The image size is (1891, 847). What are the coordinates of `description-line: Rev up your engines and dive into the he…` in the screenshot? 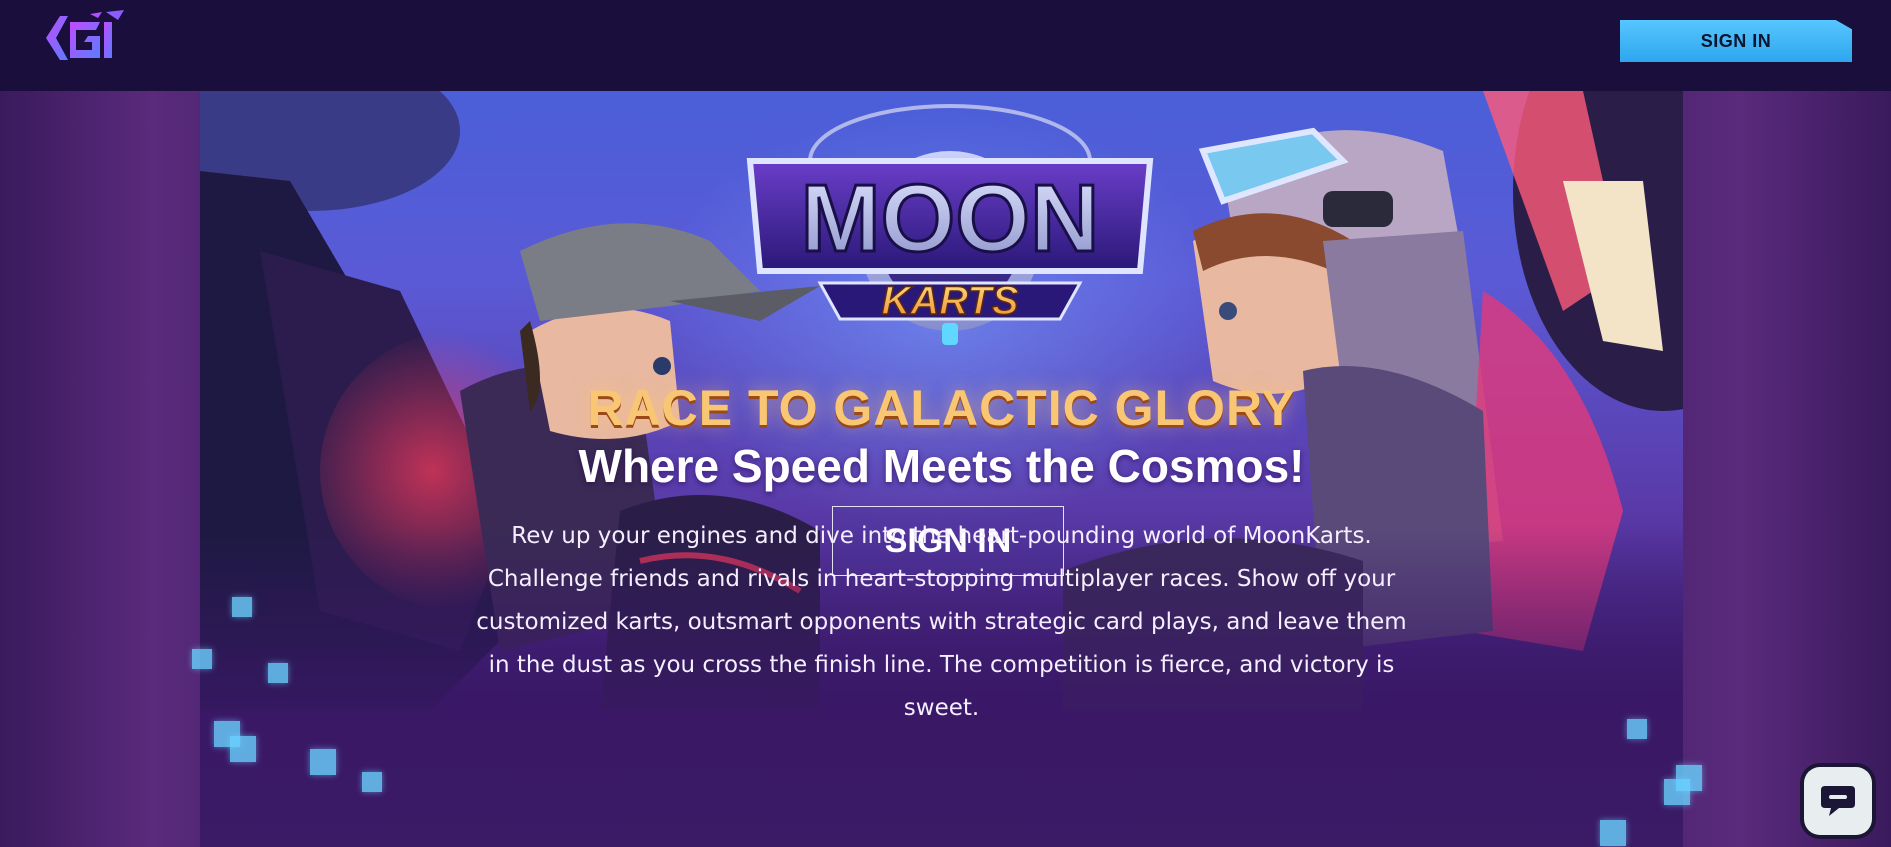 It's located at (941, 536).